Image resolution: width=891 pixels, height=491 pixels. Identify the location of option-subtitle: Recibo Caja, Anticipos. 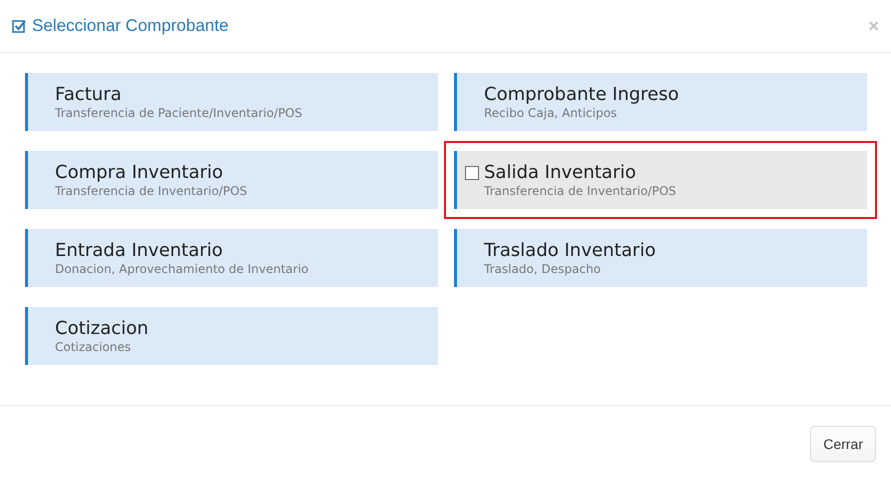
(551, 113).